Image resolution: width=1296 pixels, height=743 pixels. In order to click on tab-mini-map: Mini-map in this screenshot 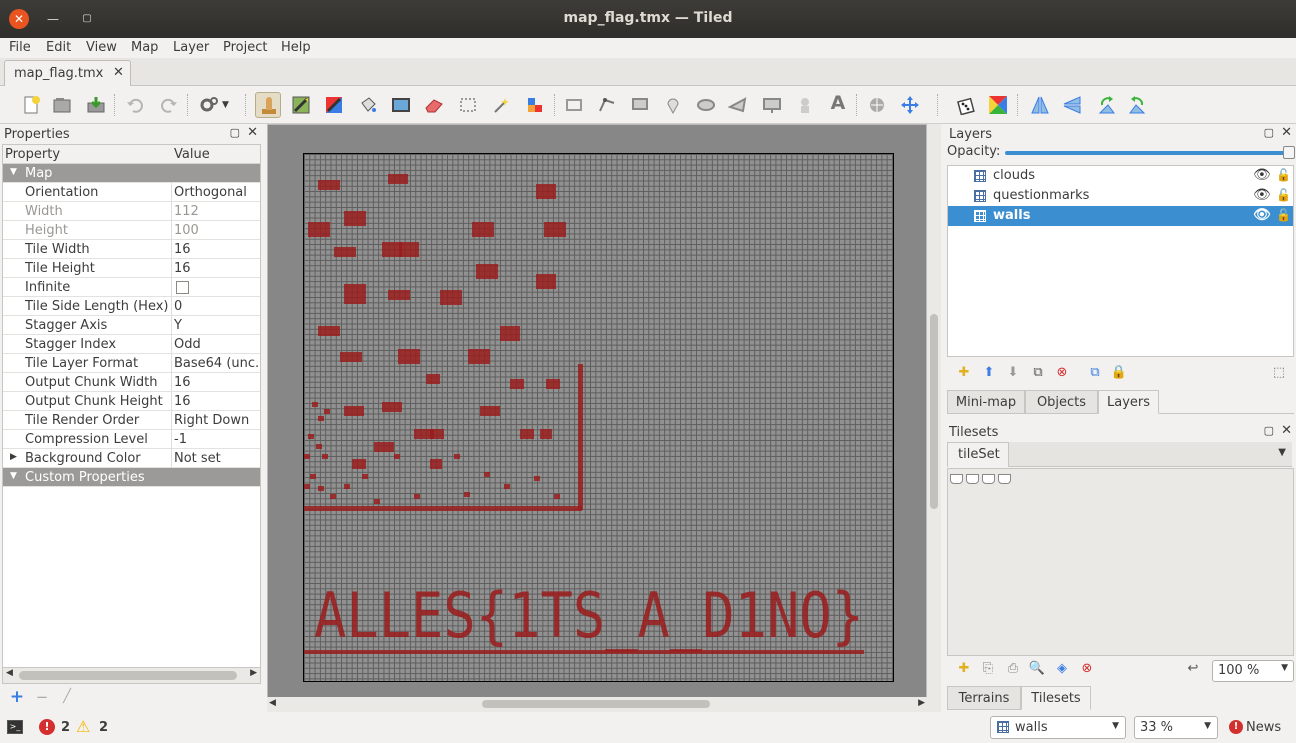, I will do `click(986, 402)`.